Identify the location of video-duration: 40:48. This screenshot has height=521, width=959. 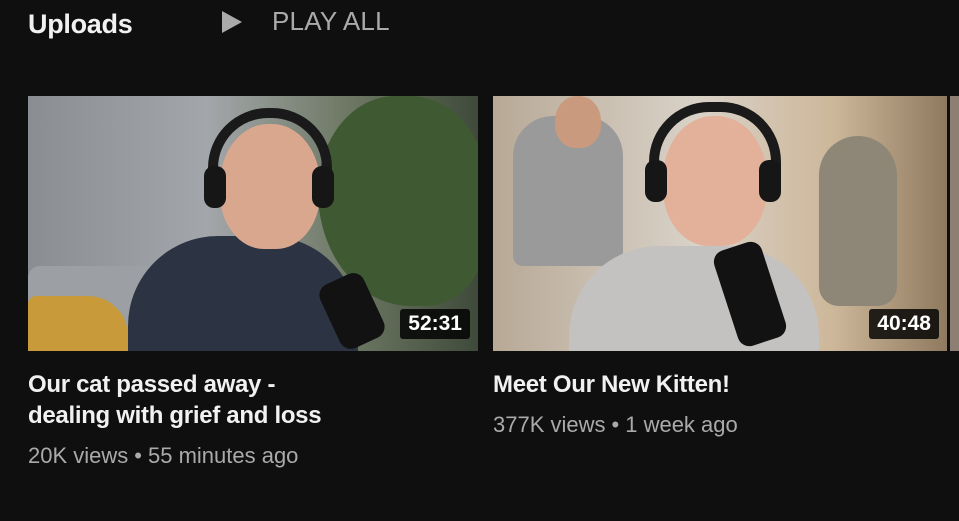
(904, 324).